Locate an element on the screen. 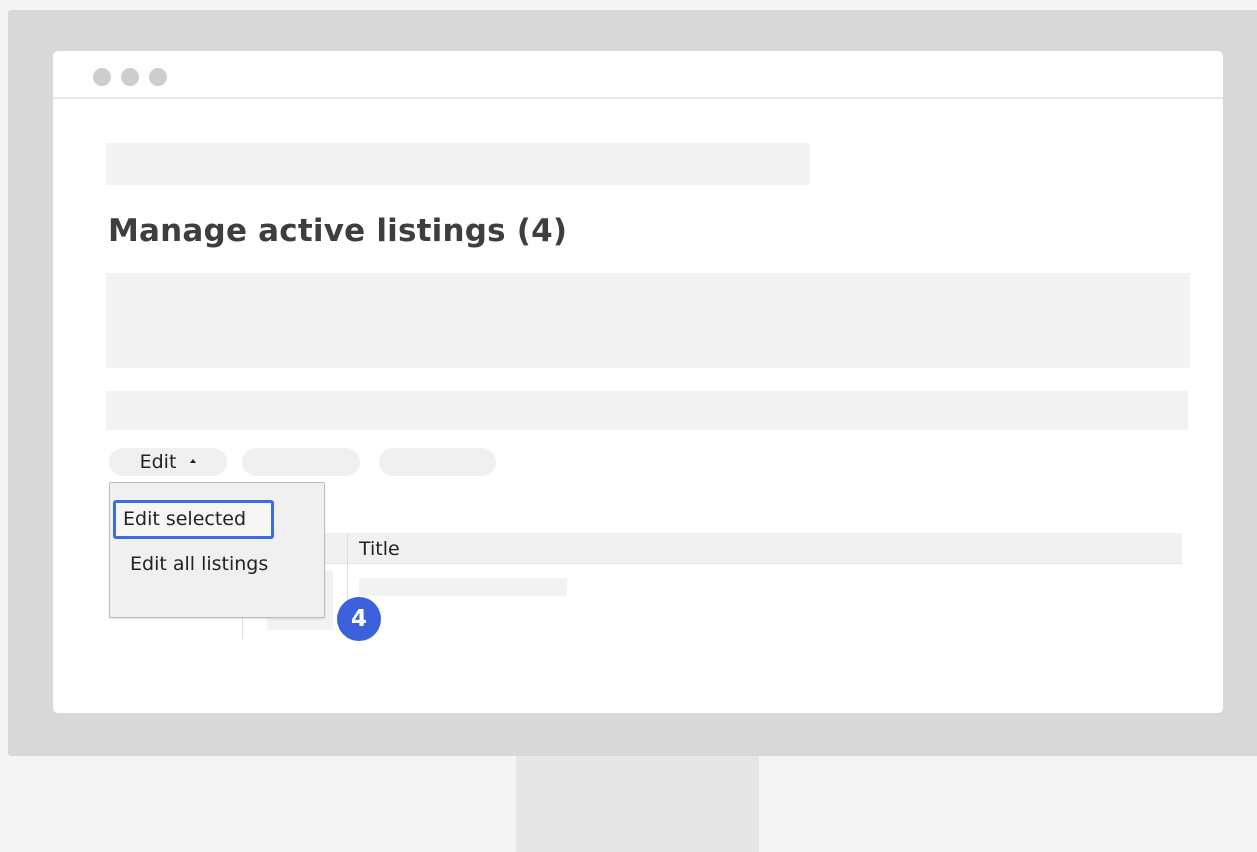  edit-button-label: Edit is located at coordinates (158, 462).